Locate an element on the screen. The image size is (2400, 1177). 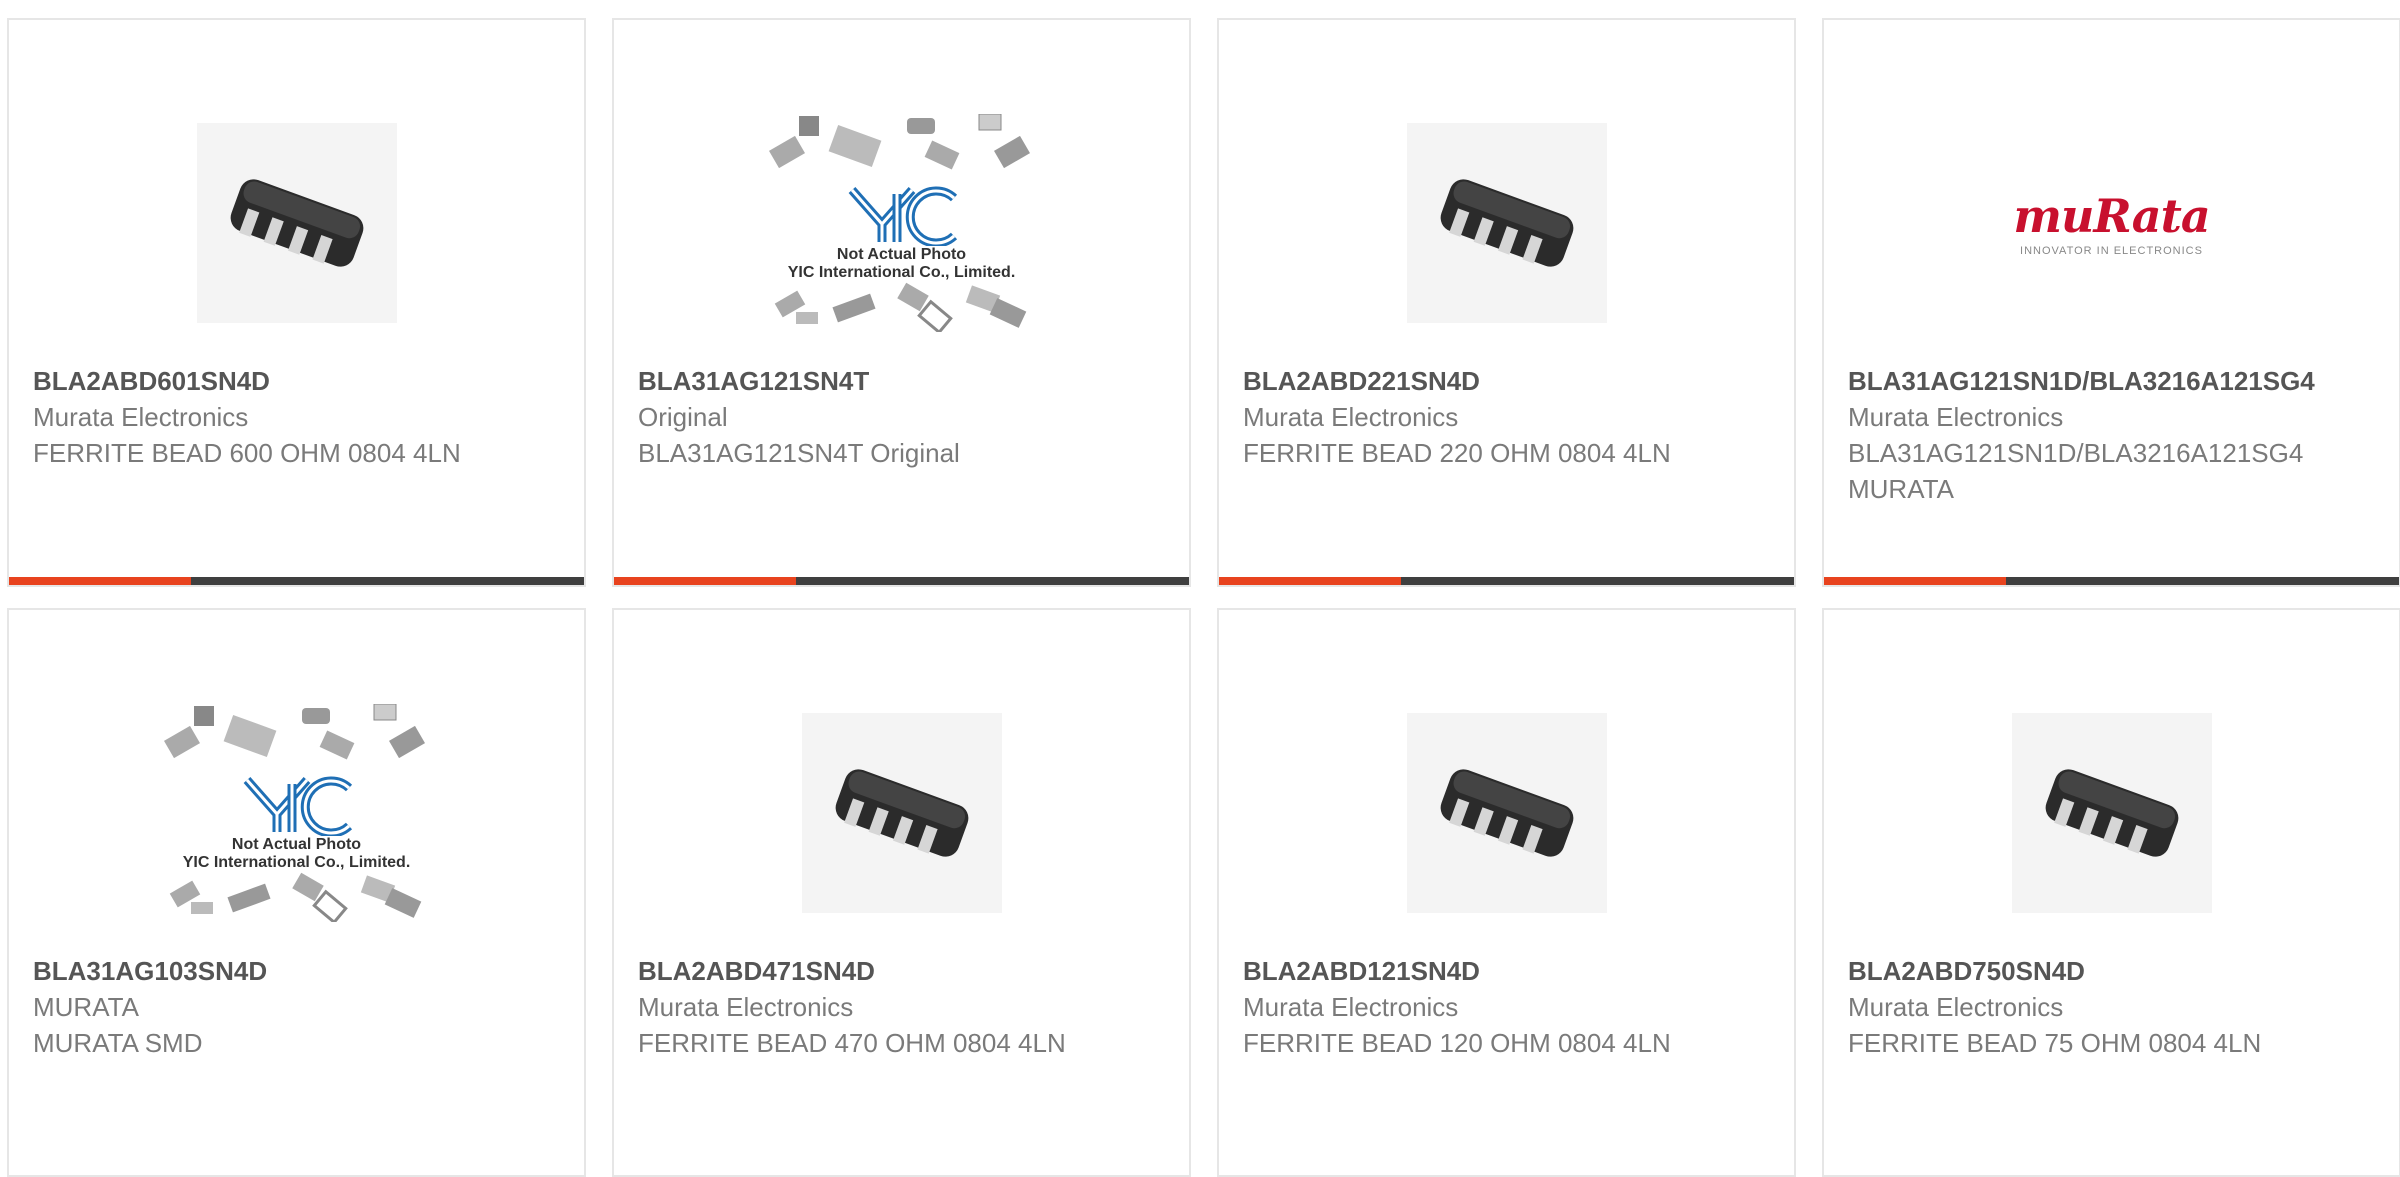
manufacturer: MURATA is located at coordinates (86, 1007).